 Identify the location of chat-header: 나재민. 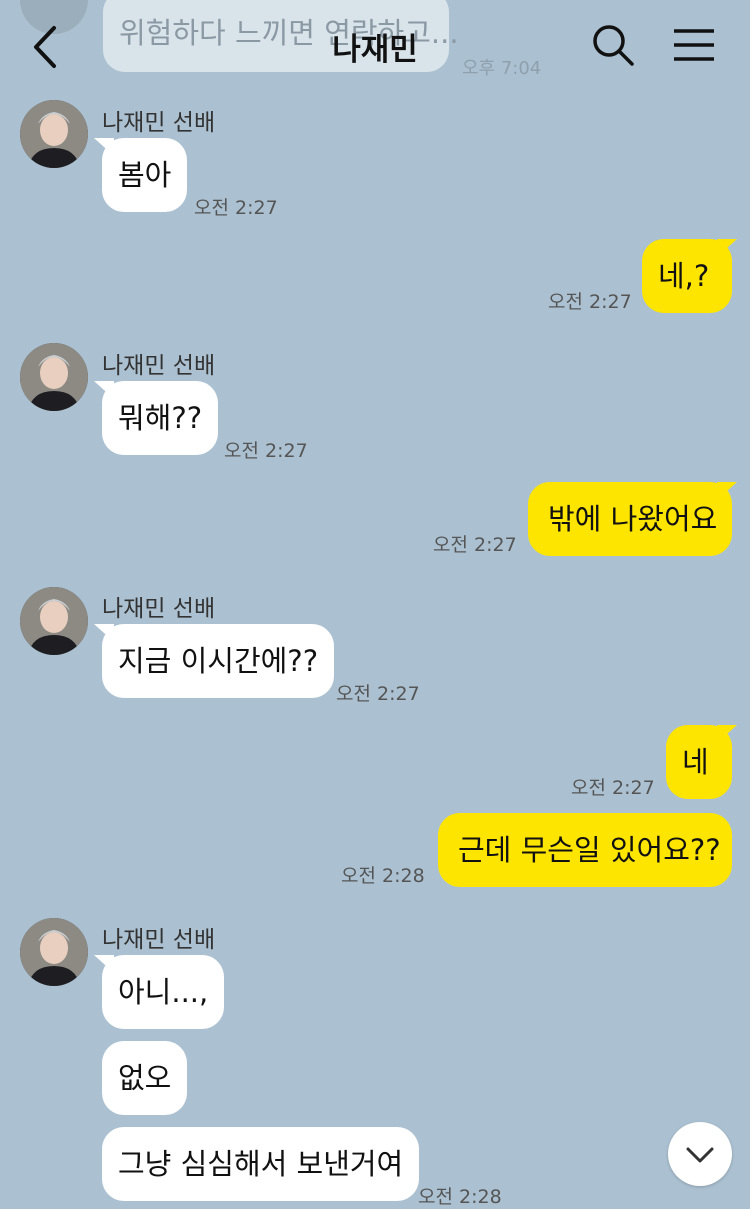
(375, 46).